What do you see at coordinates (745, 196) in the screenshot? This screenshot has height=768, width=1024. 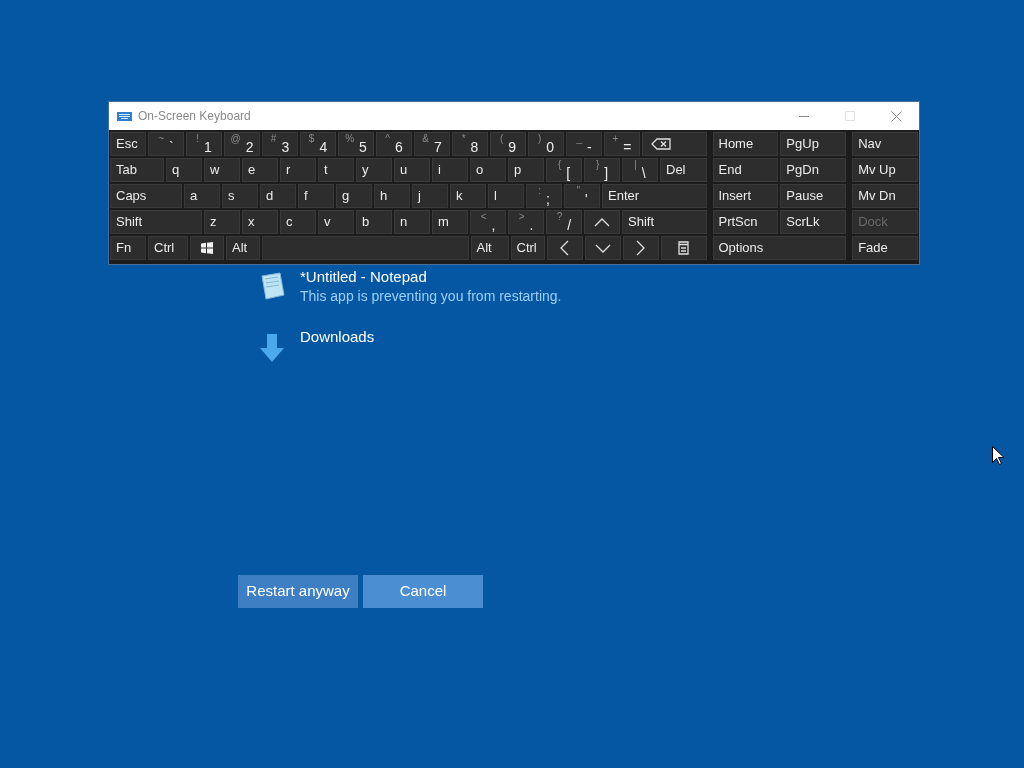 I see `keyboard-key: Insert` at bounding box center [745, 196].